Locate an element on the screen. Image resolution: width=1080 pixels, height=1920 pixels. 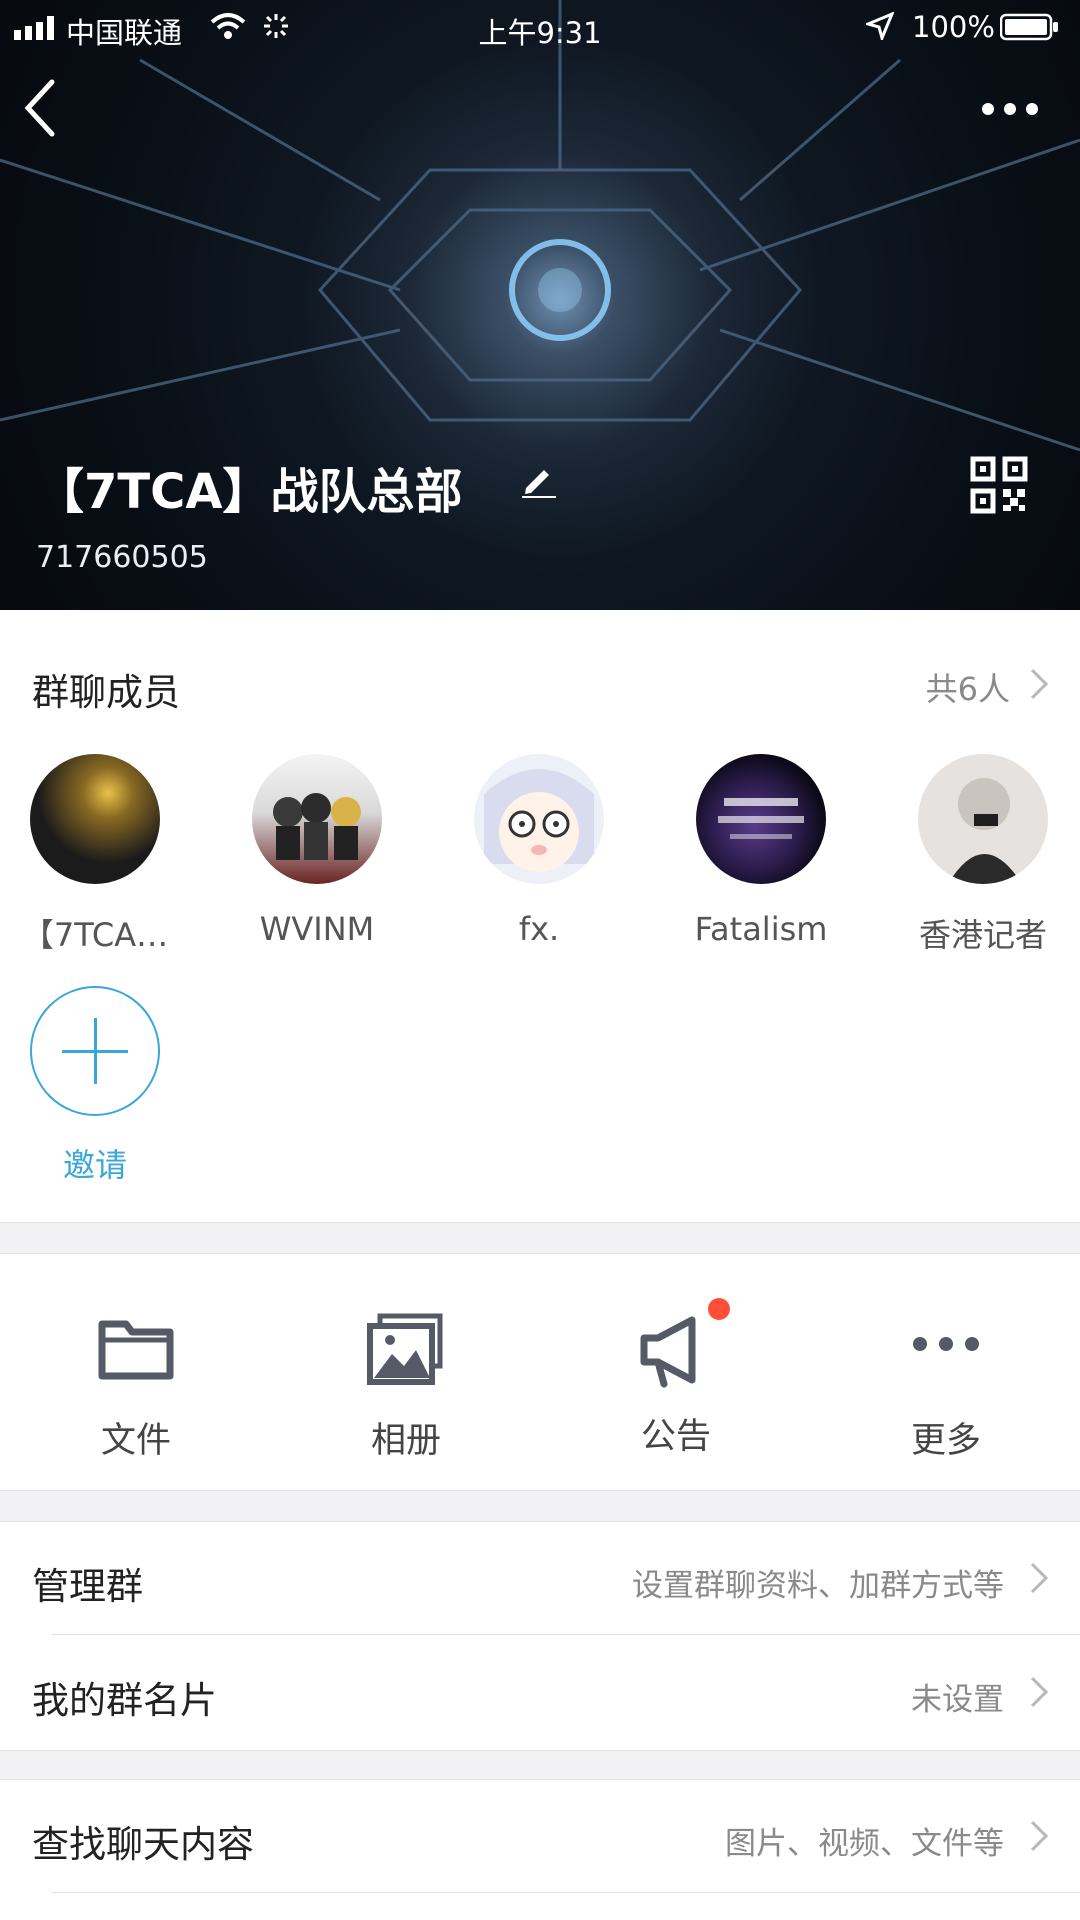
invite-button: 邀请 is located at coordinates (95, 1086).